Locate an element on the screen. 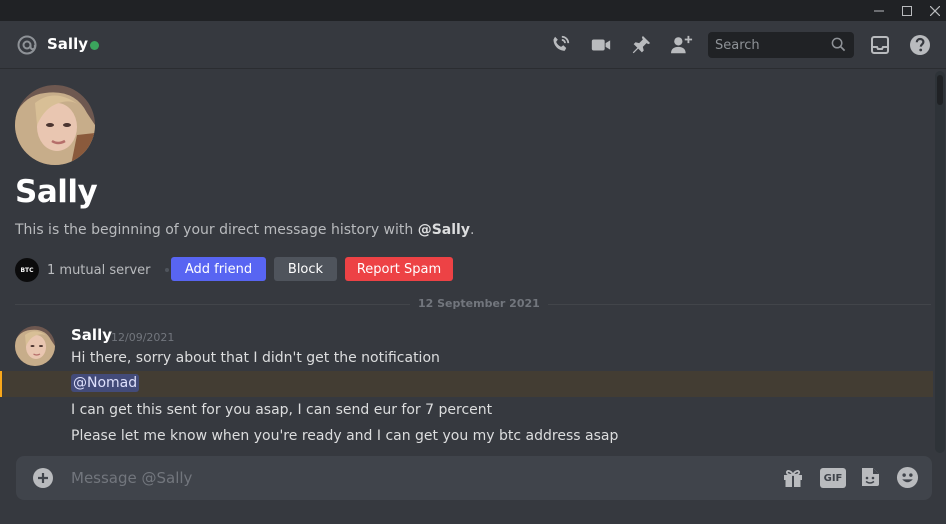  video-call-icon is located at coordinates (601, 45).